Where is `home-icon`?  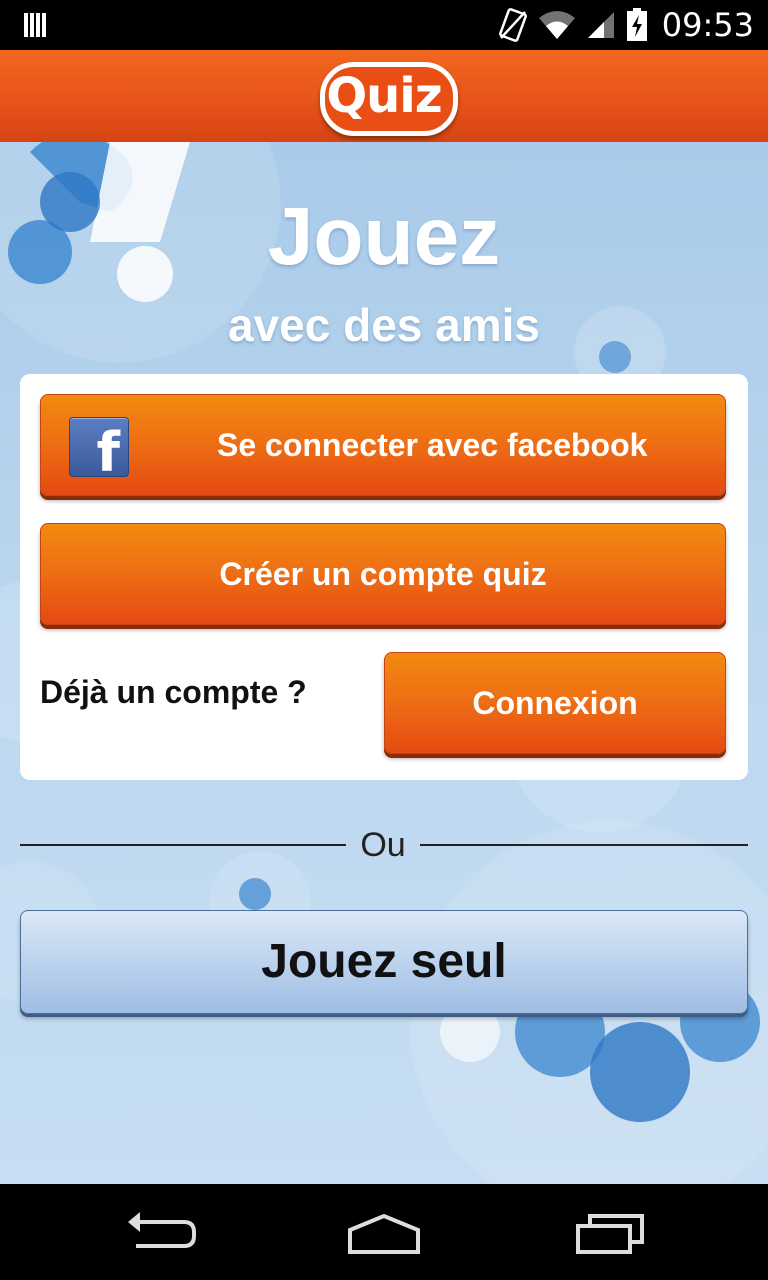 home-icon is located at coordinates (384, 1232).